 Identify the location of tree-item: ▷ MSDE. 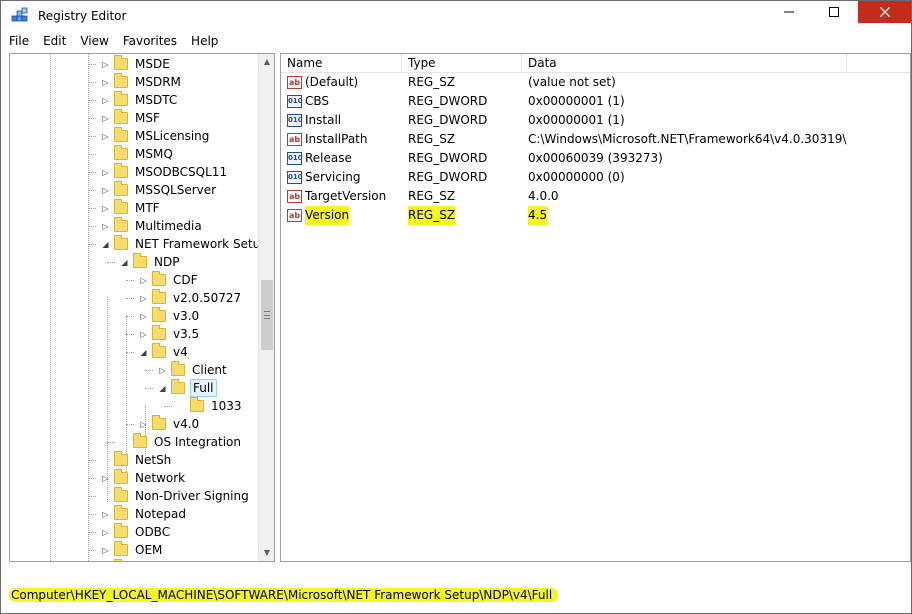
(134, 64).